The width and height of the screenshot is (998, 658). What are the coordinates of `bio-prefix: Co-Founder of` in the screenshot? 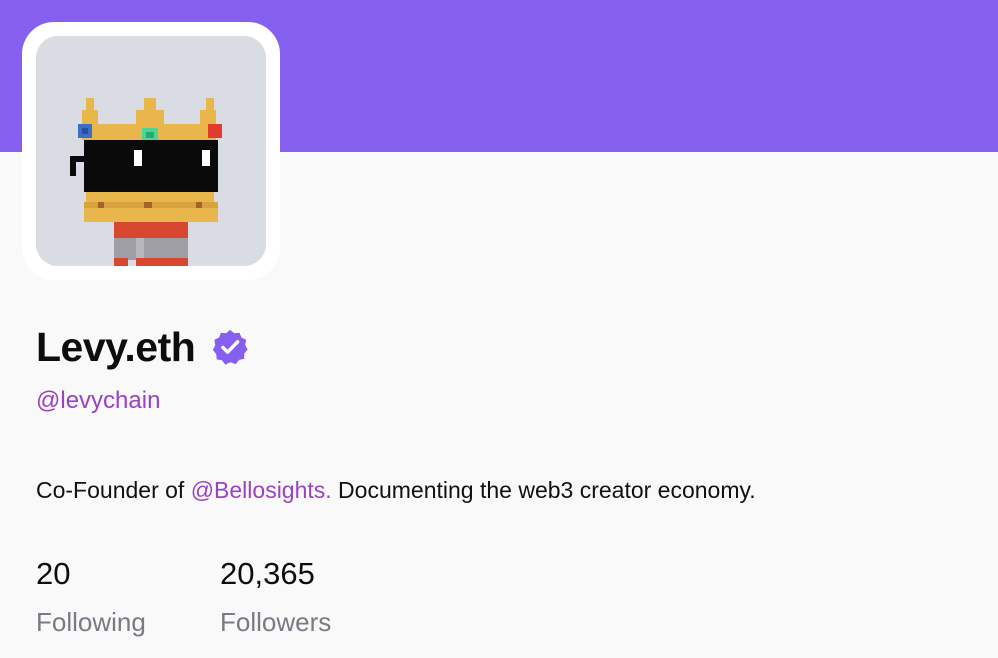 It's located at (113, 490).